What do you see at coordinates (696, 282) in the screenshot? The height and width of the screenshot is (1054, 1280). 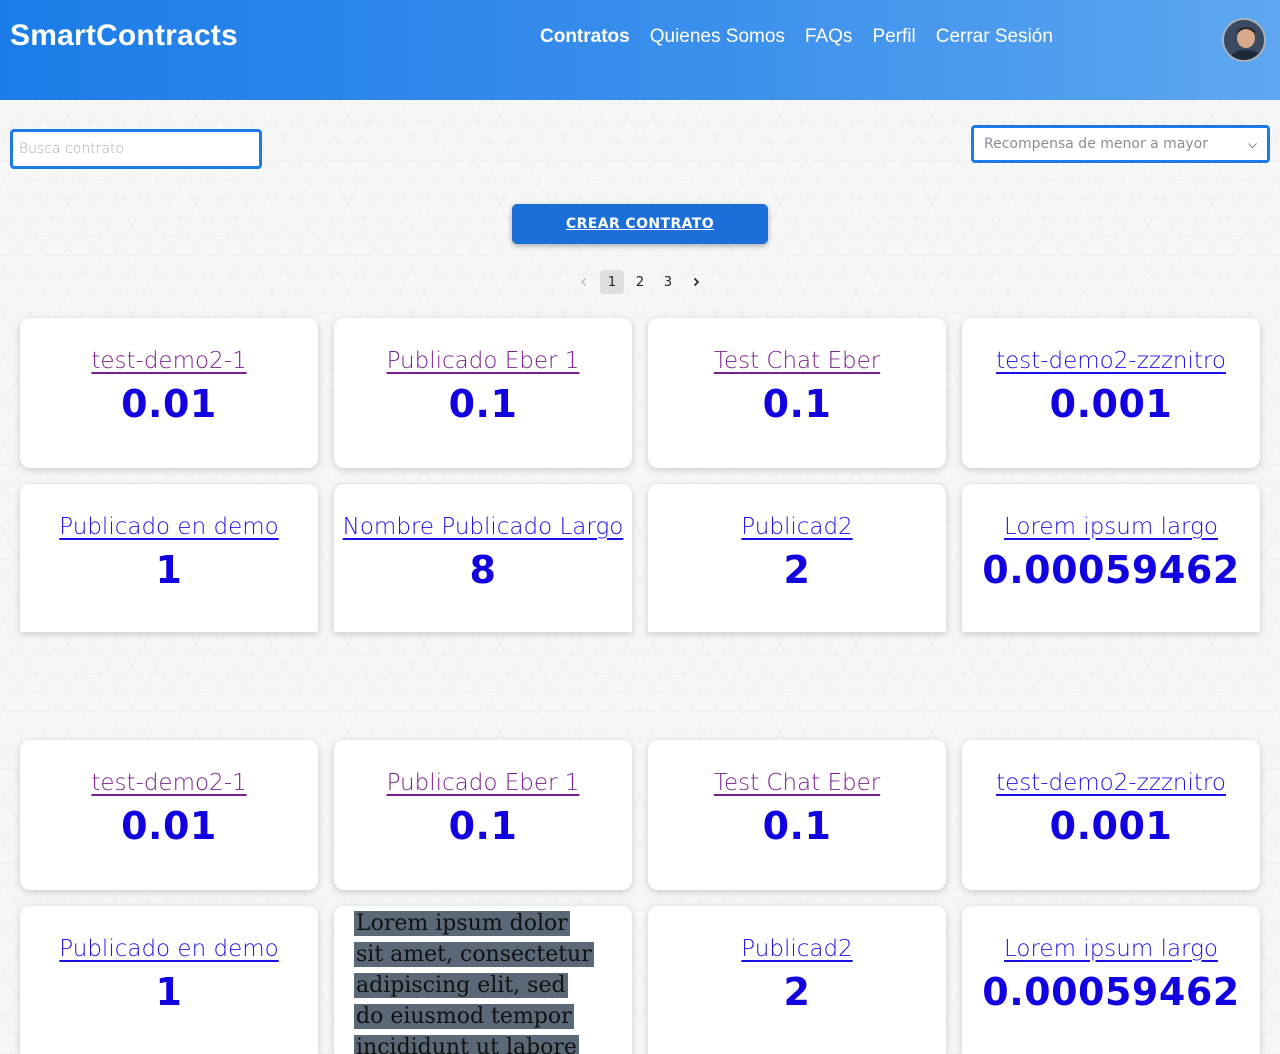 I see `chevron-right-icon` at bounding box center [696, 282].